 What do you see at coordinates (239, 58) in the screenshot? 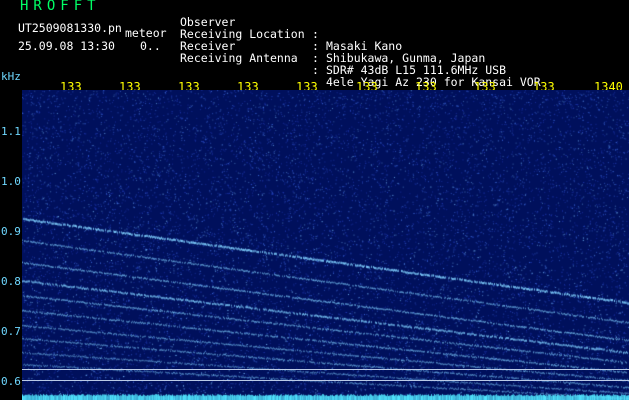
I see `info-label: Receiving Antenna` at bounding box center [239, 58].